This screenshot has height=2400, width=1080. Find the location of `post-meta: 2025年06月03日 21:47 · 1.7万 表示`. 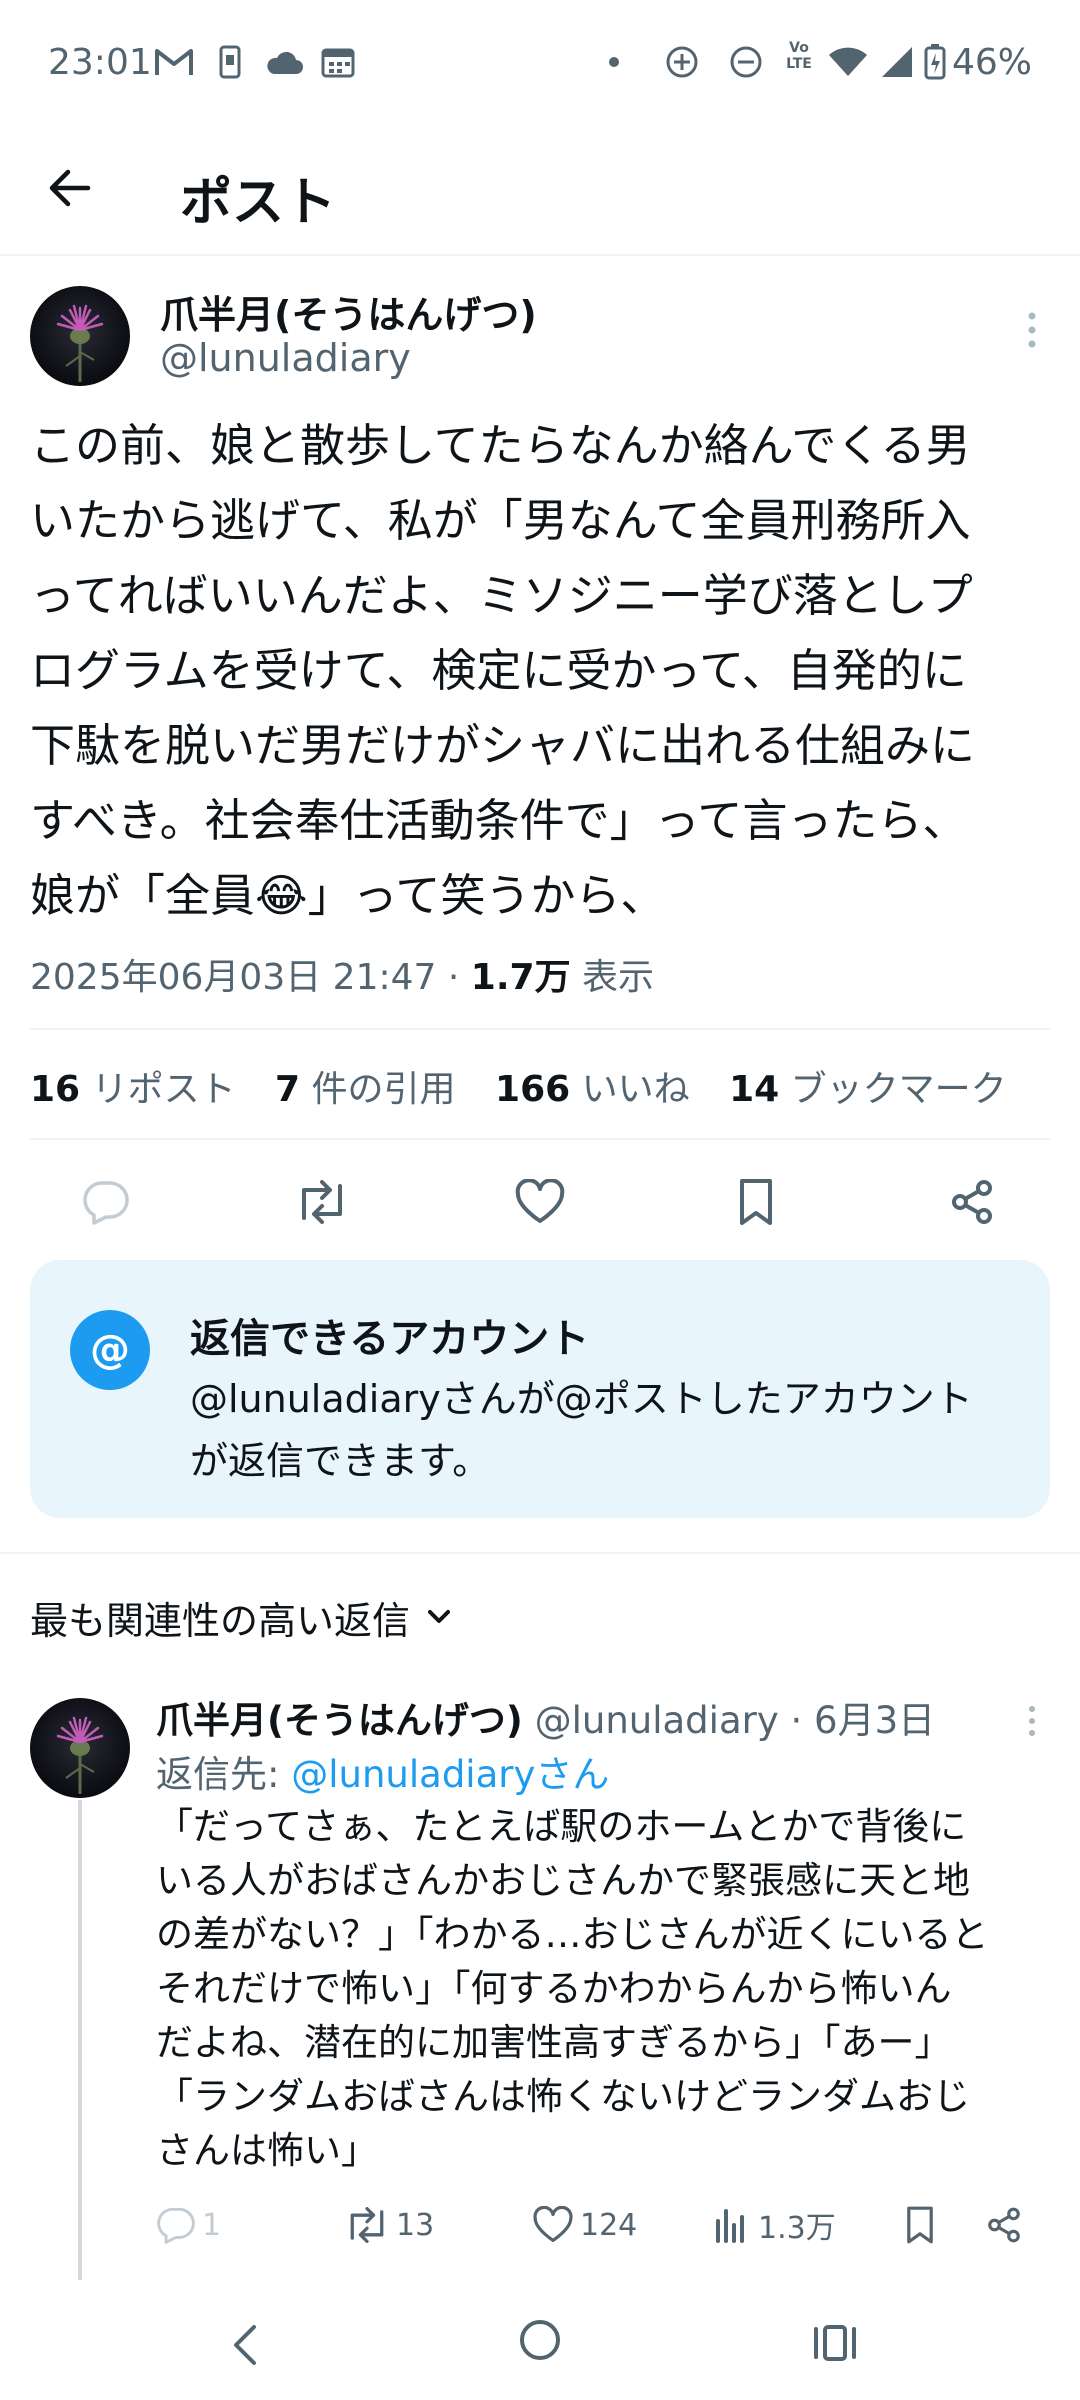

post-meta: 2025年06月03日 21:47 · 1.7万 表示 is located at coordinates (342, 974).